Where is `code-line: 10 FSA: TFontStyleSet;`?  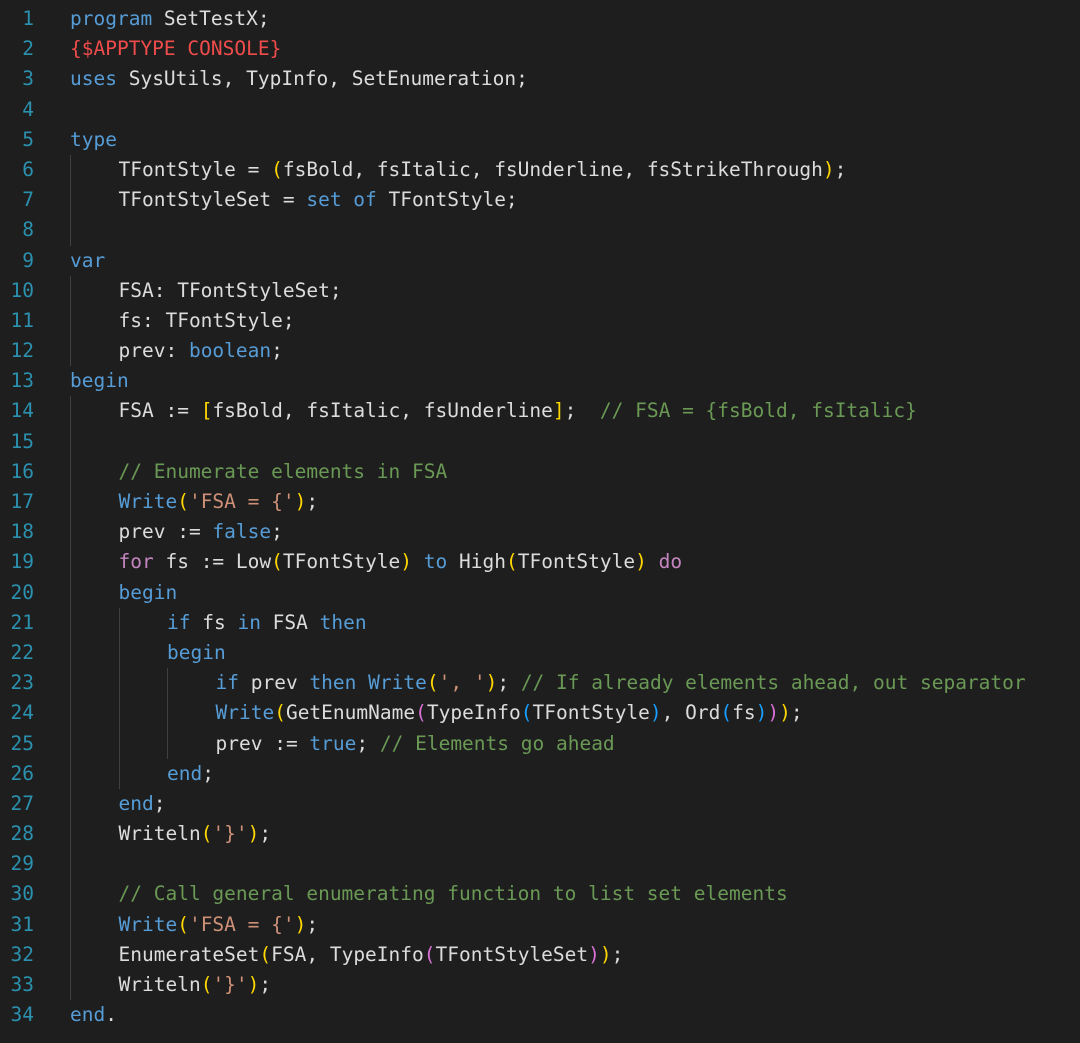
code-line: 10 FSA: TFontStyleSet; is located at coordinates (540, 290).